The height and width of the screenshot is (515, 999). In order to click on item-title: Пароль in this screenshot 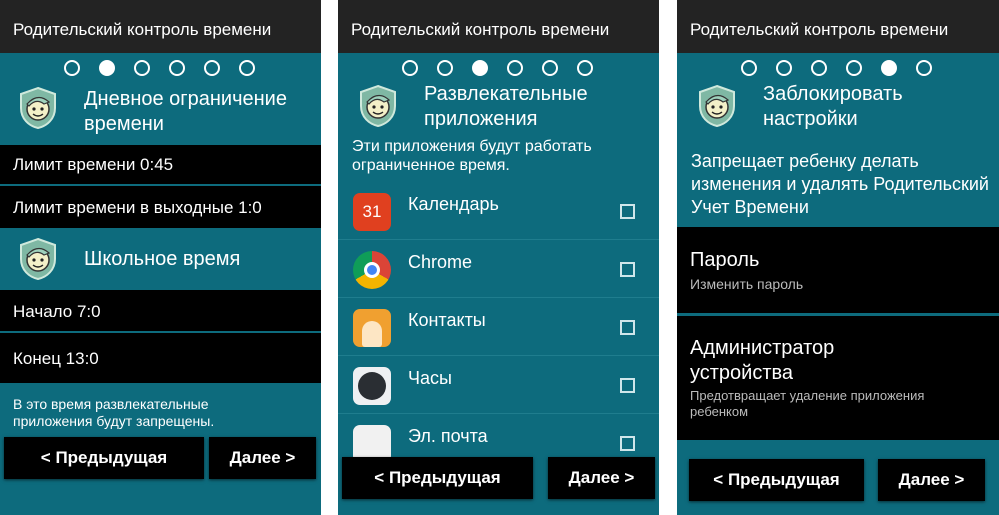, I will do `click(725, 260)`.